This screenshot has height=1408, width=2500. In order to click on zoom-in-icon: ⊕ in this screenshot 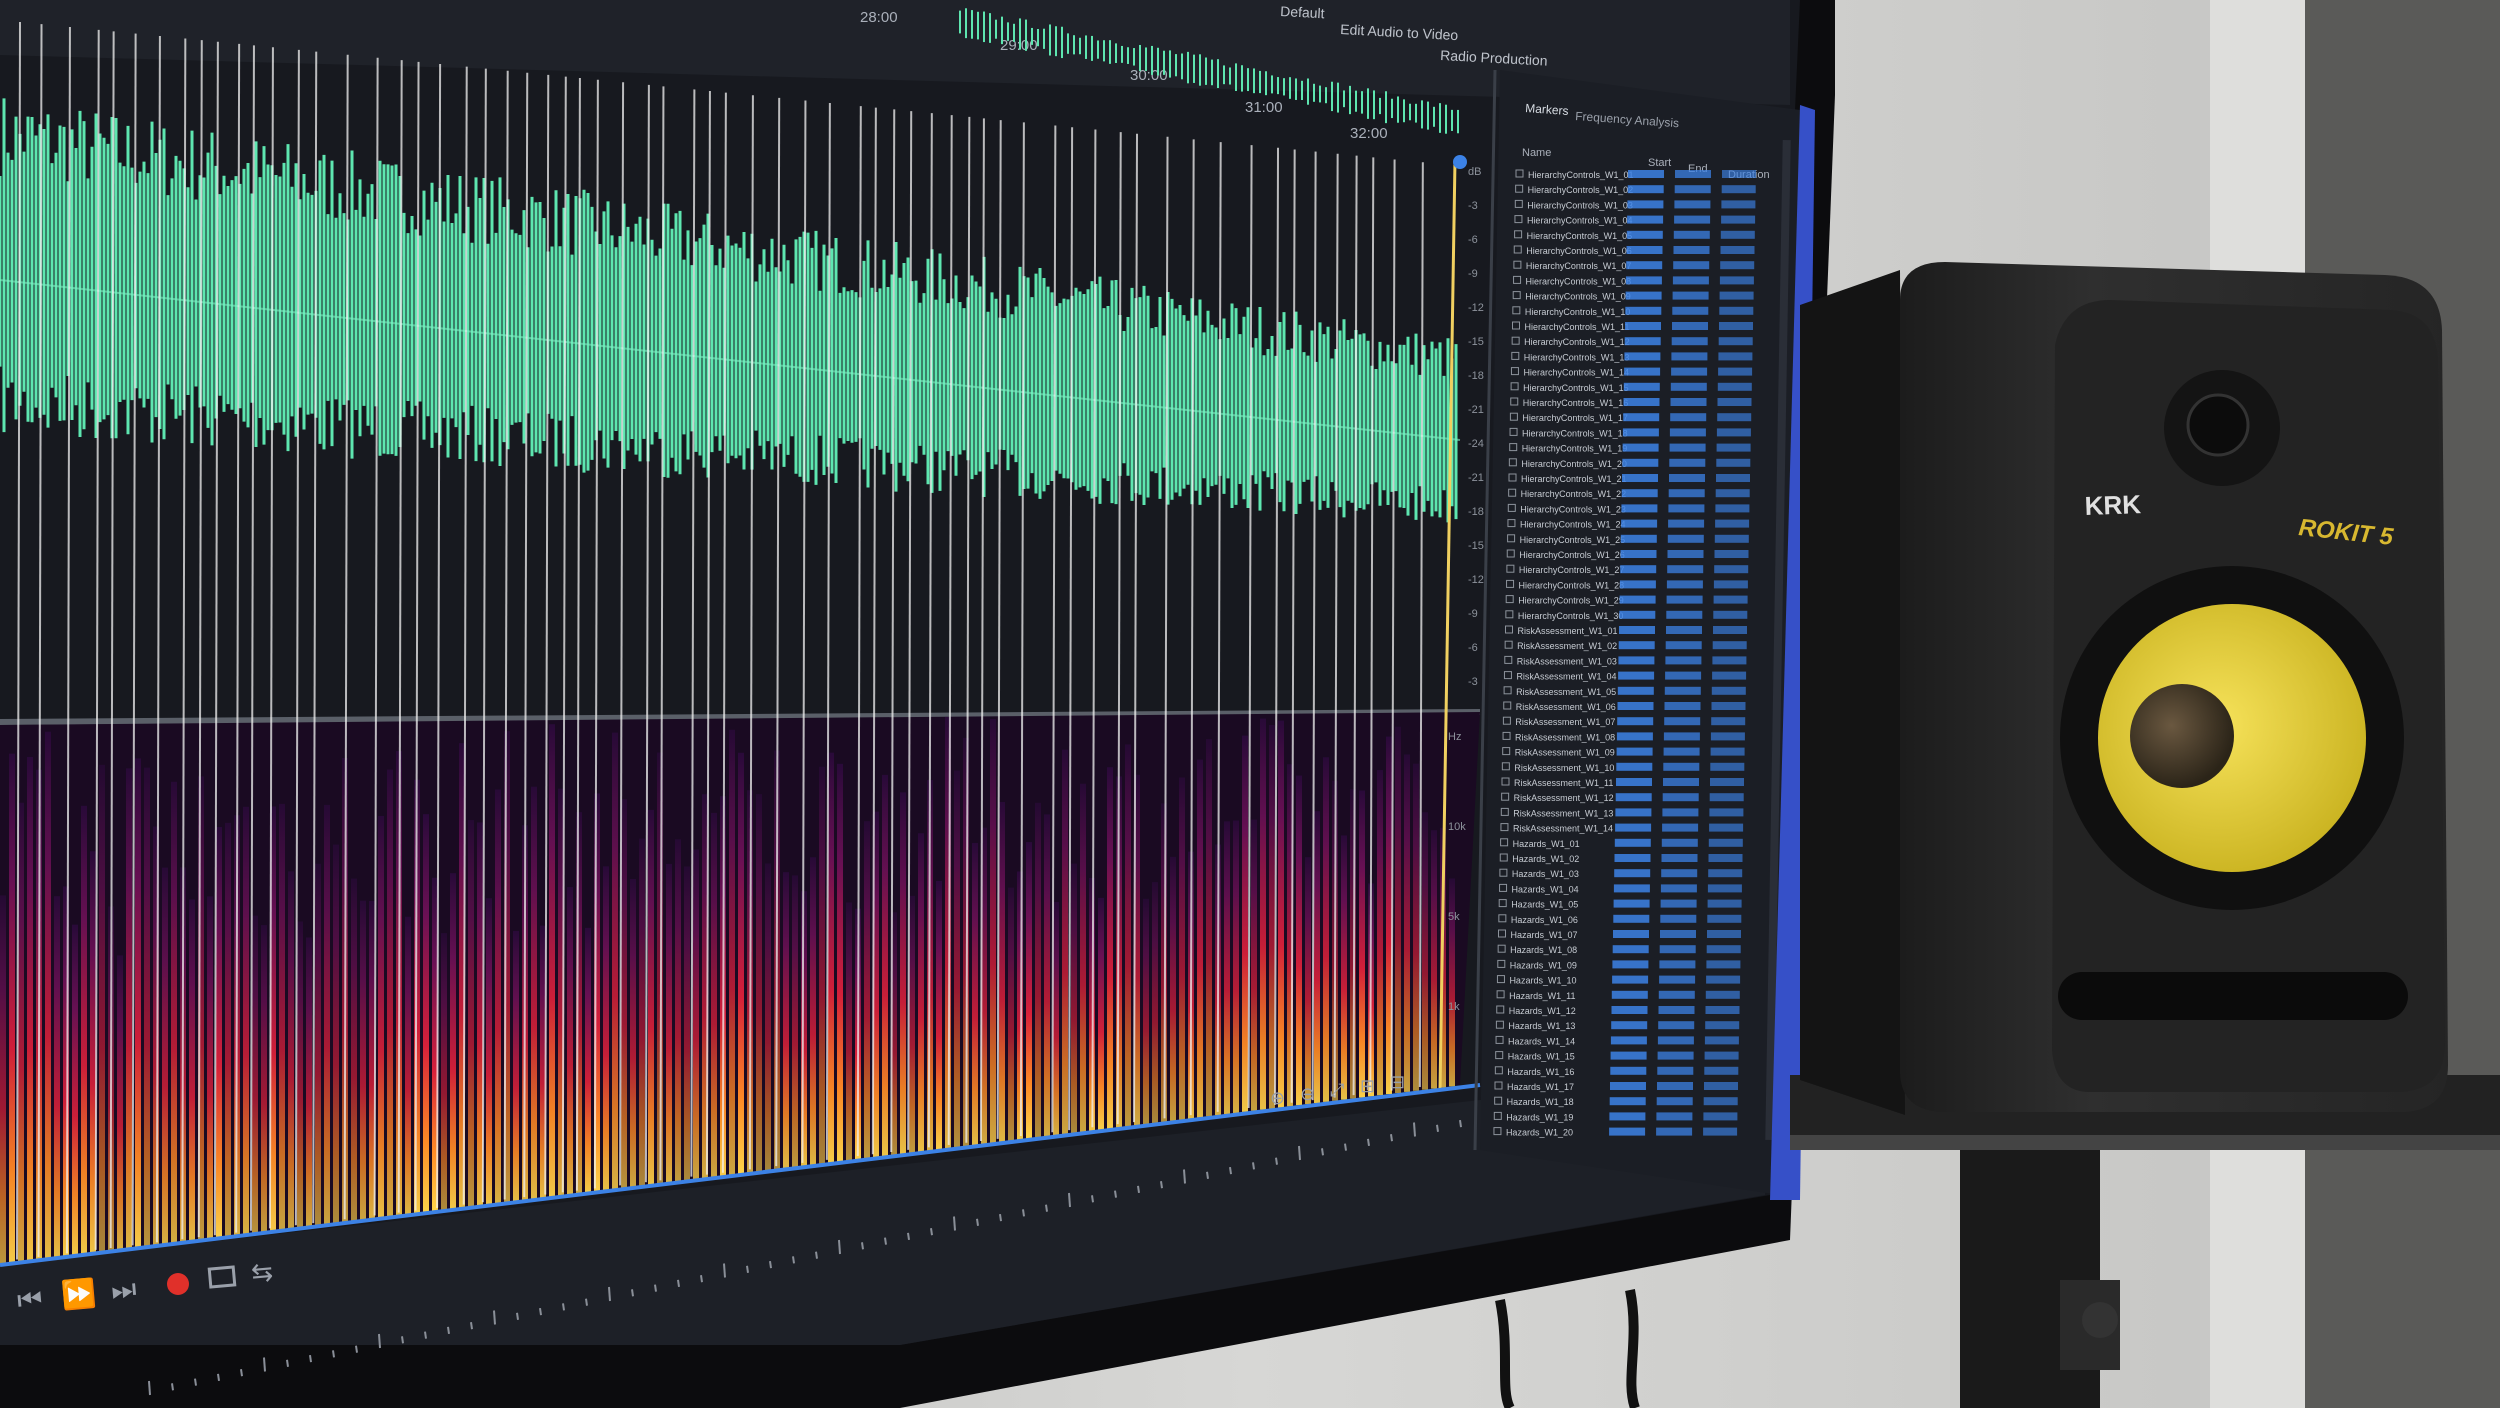, I will do `click(1277, 1098)`.